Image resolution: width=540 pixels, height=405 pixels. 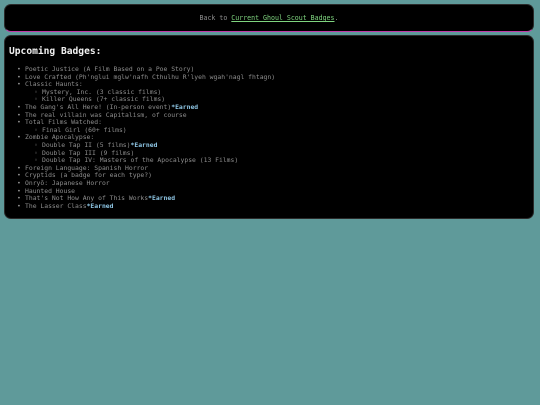 I want to click on top-banner: Back to Current Ghoul Scout Badges., so click(x=269, y=18).